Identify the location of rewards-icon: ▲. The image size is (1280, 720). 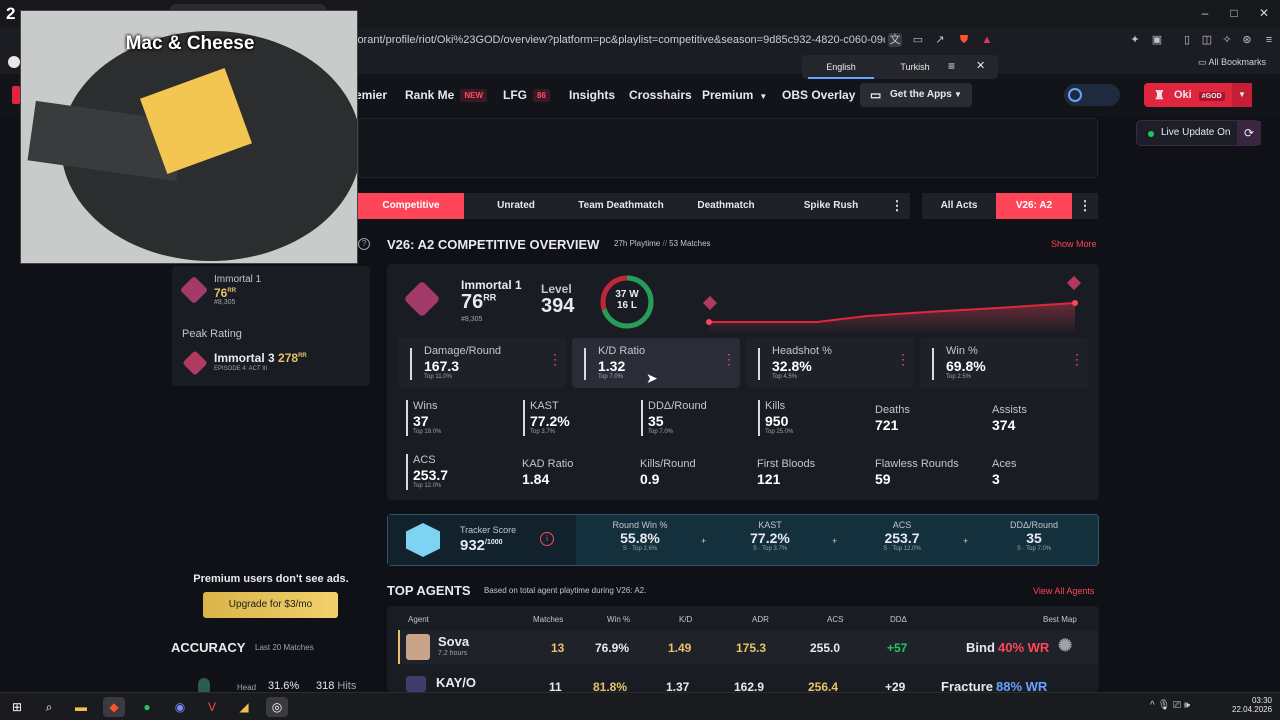
(987, 40).